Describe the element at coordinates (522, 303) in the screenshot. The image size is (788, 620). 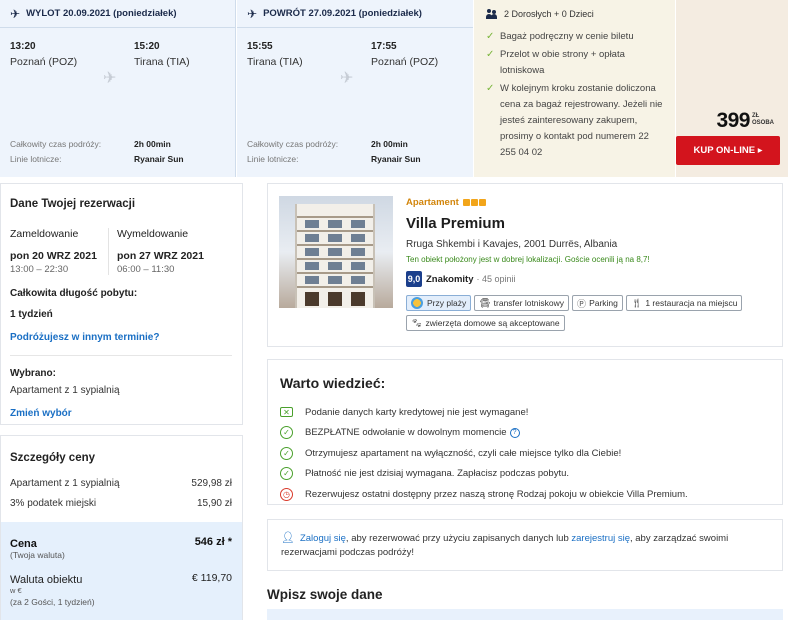
I see `facility-badge: 🚍︎ transfer lotniskowy` at that location.